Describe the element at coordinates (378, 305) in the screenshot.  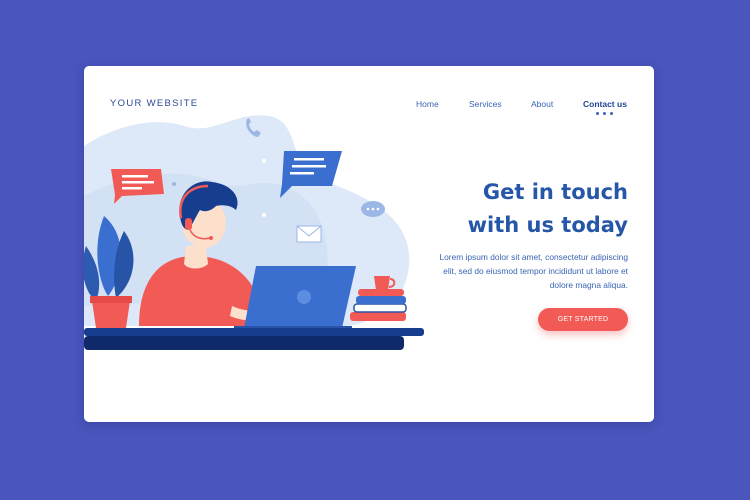
I see `book-stack` at that location.